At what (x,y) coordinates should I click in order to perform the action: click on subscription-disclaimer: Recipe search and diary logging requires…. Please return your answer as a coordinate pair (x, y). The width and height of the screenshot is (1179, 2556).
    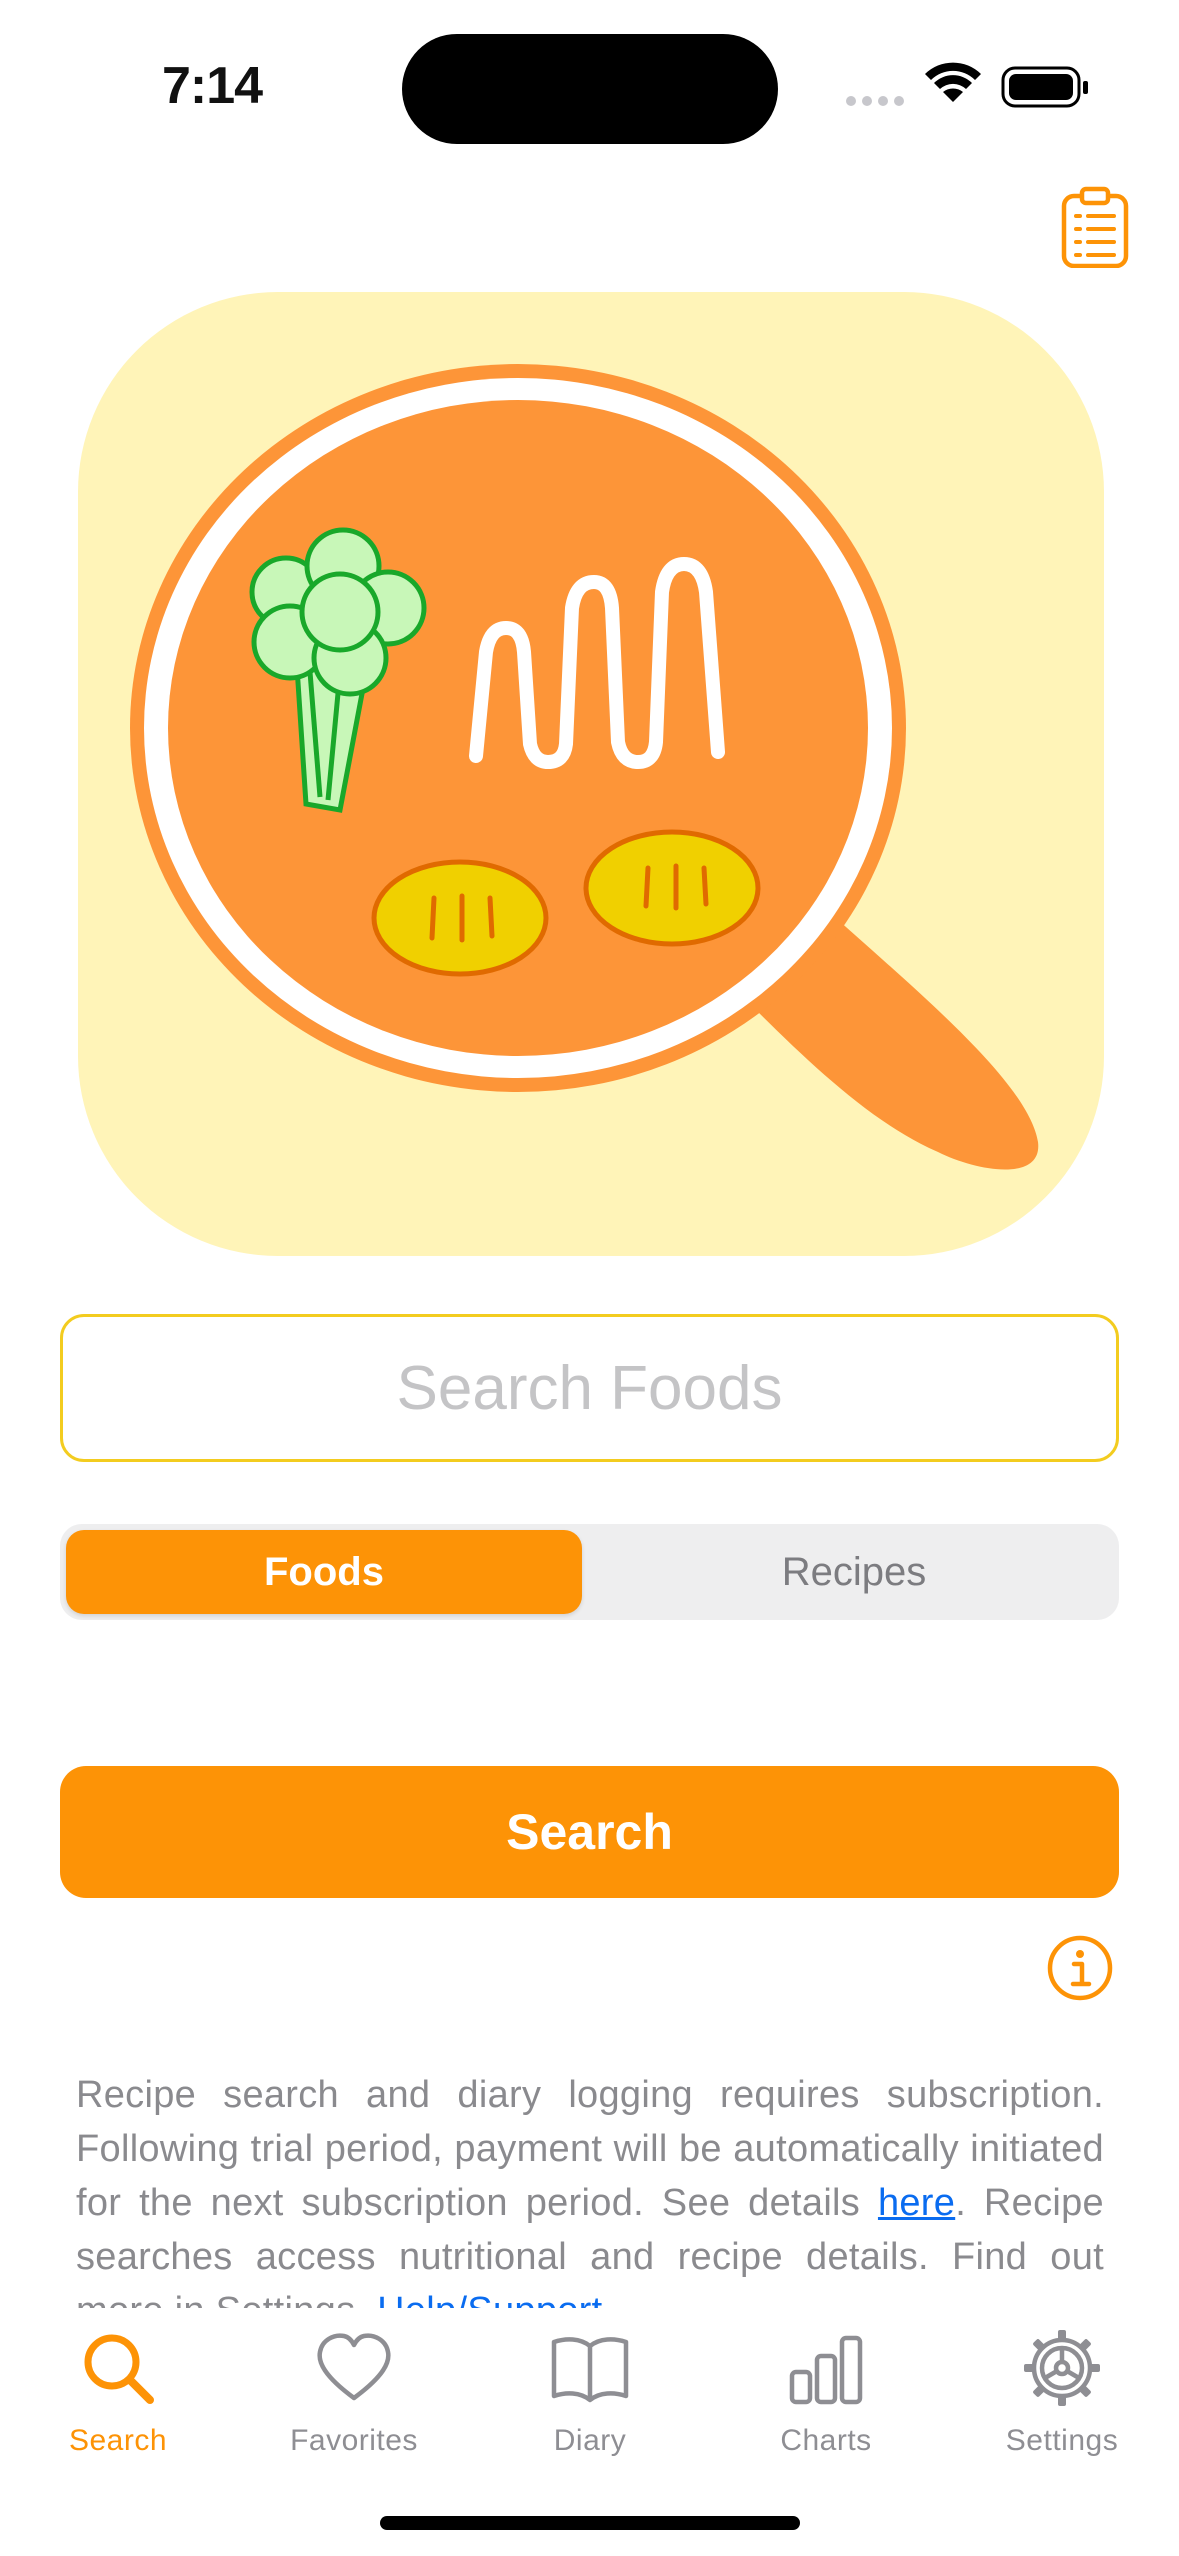
    Looking at the image, I should click on (590, 2188).